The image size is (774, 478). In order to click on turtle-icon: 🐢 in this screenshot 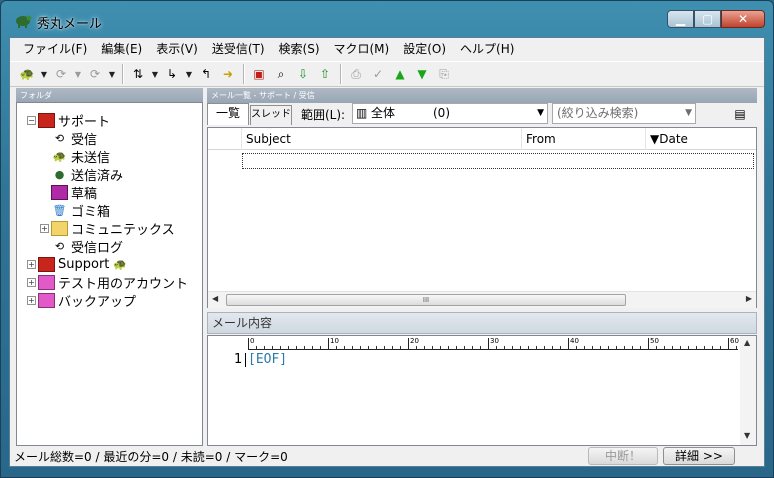, I will do `click(27, 74)`.